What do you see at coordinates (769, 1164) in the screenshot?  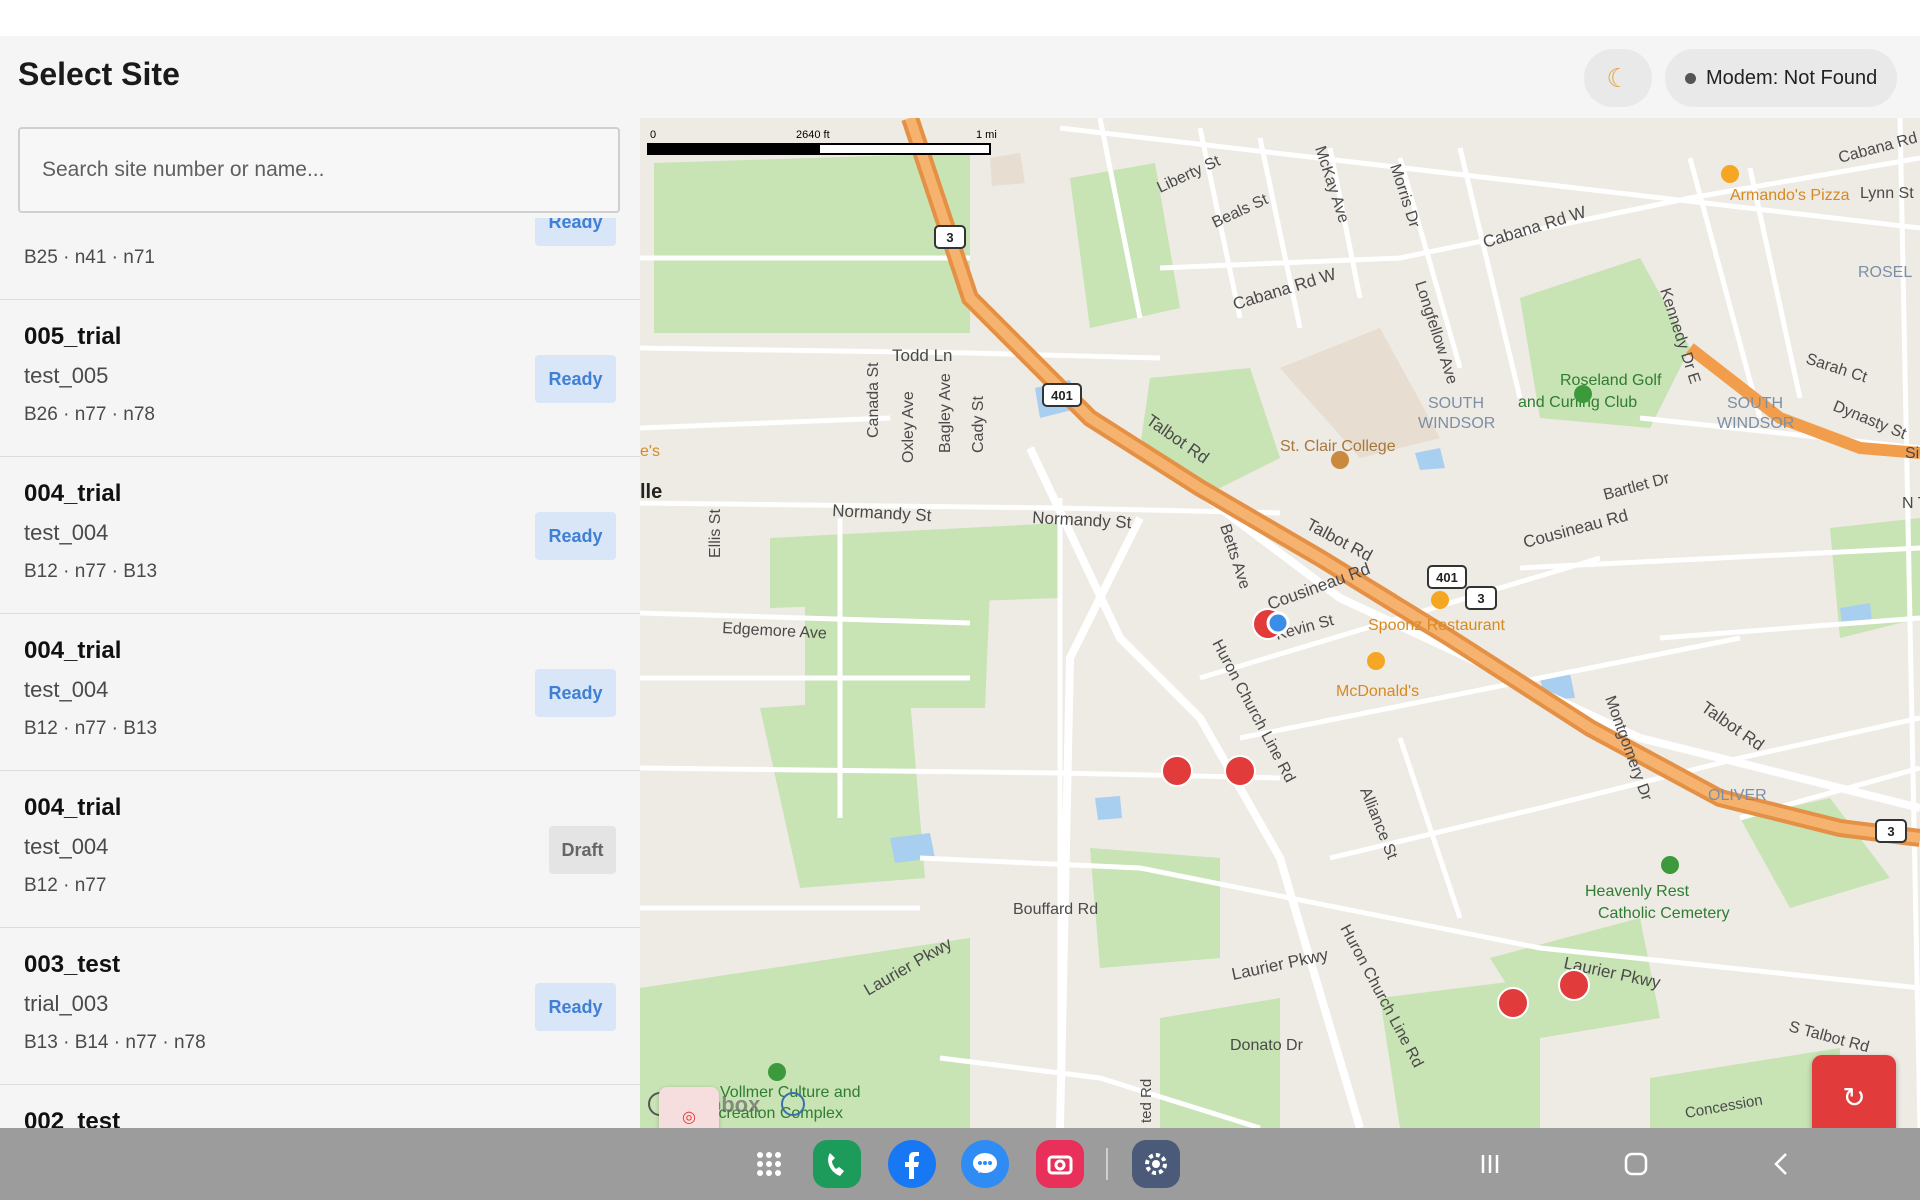 I see `apps-grid-icon` at bounding box center [769, 1164].